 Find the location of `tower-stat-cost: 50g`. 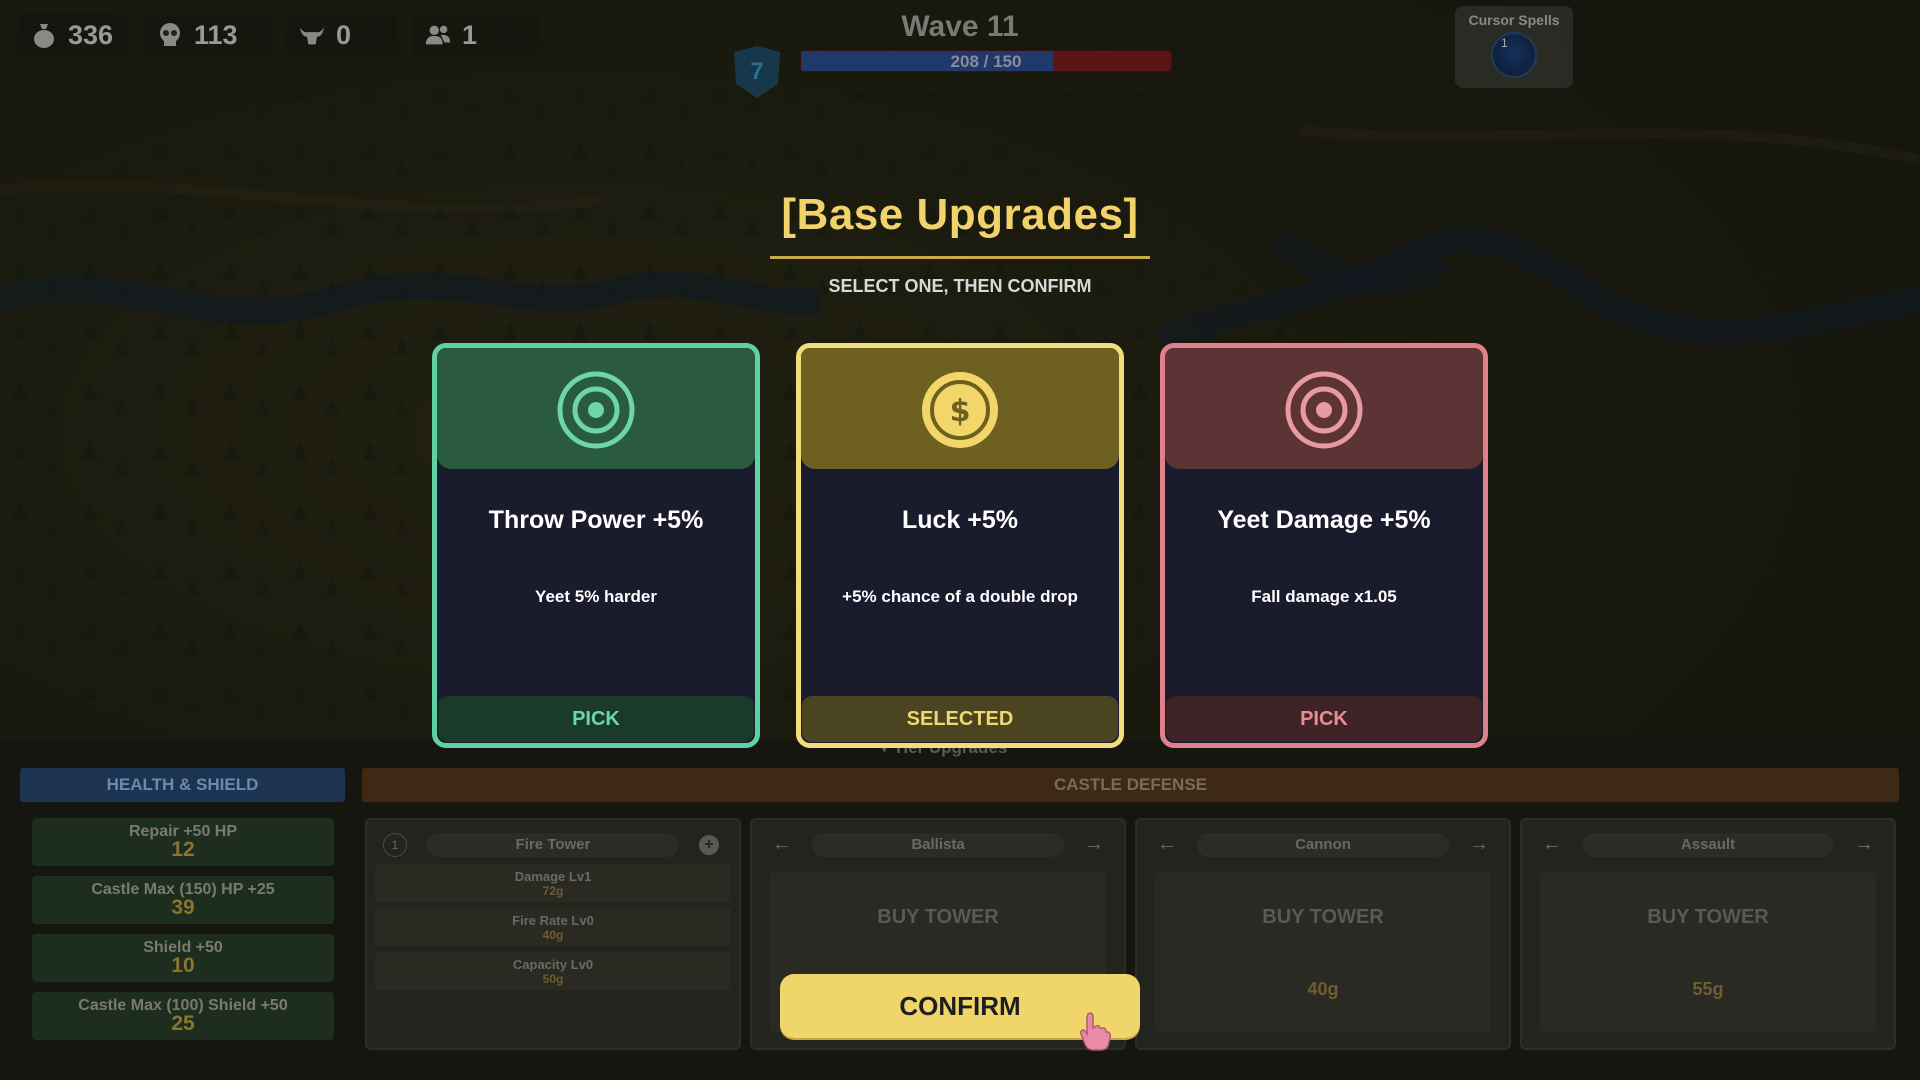

tower-stat-cost: 50g is located at coordinates (553, 979).